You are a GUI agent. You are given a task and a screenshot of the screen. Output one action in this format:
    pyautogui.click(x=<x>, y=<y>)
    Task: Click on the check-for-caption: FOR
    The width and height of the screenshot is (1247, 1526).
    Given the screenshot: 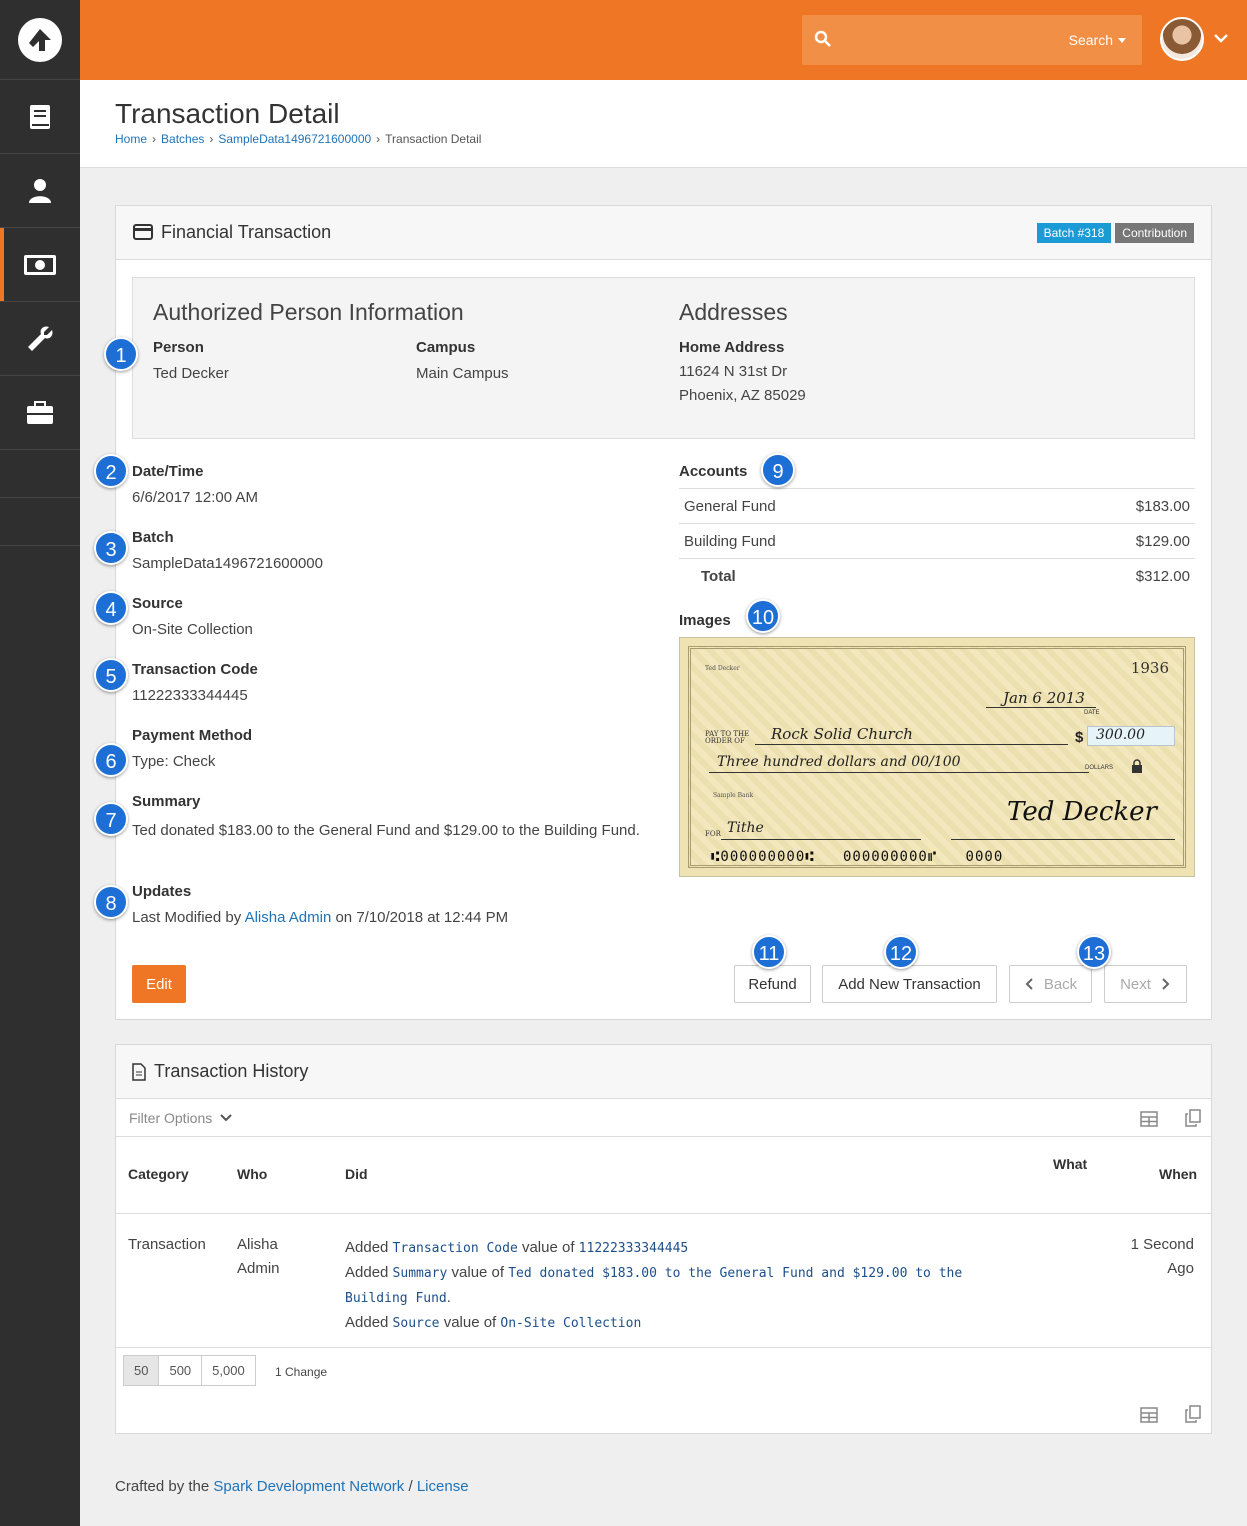 What is the action you would take?
    pyautogui.click(x=713, y=834)
    